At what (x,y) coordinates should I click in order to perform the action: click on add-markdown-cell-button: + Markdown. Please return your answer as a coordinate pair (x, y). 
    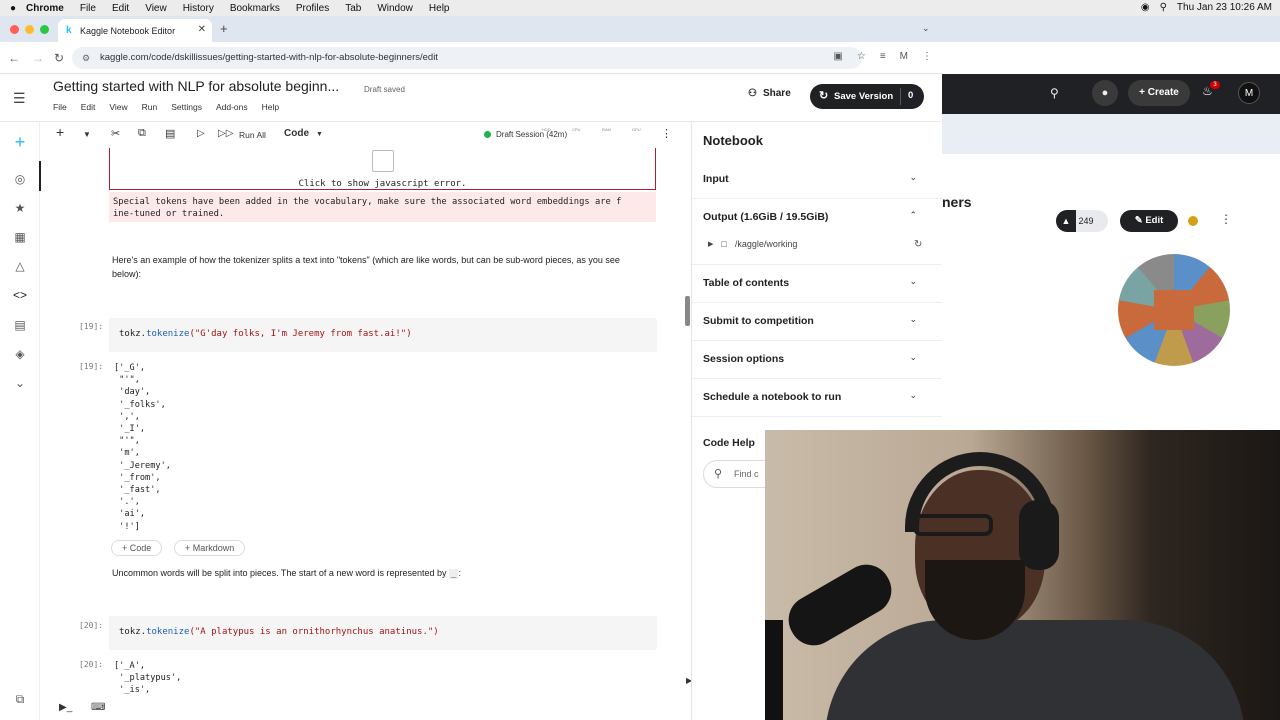
    Looking at the image, I should click on (210, 548).